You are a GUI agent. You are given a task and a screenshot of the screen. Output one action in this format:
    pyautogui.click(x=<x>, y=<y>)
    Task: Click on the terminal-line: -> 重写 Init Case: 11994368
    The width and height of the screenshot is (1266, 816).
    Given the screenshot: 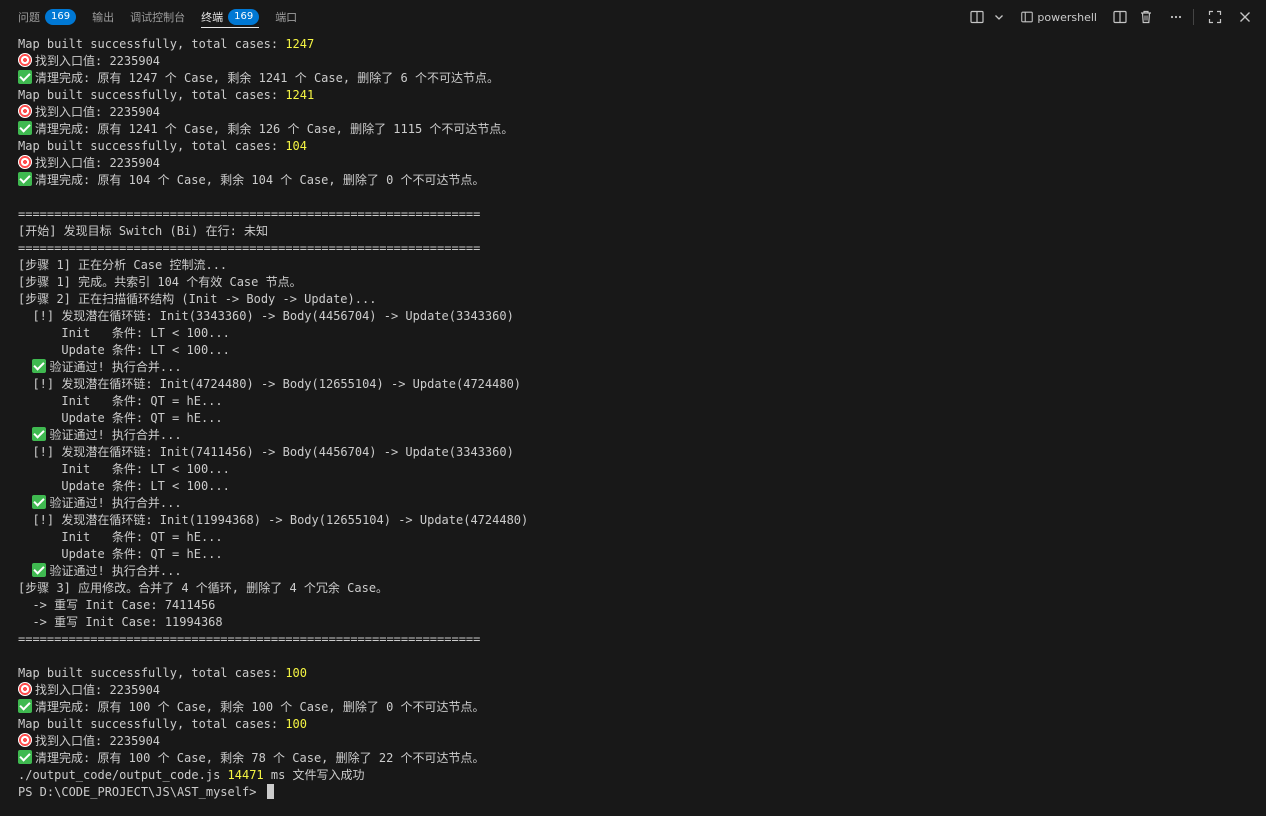 What is the action you would take?
    pyautogui.click(x=633, y=622)
    